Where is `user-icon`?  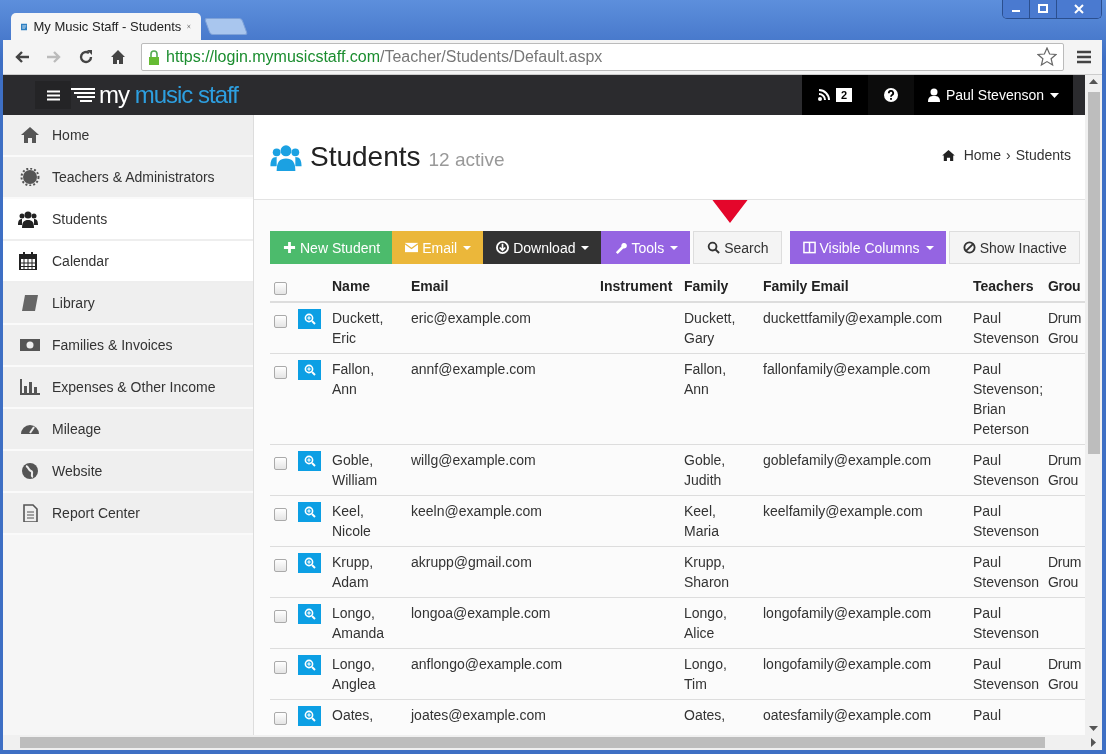
user-icon is located at coordinates (933, 95).